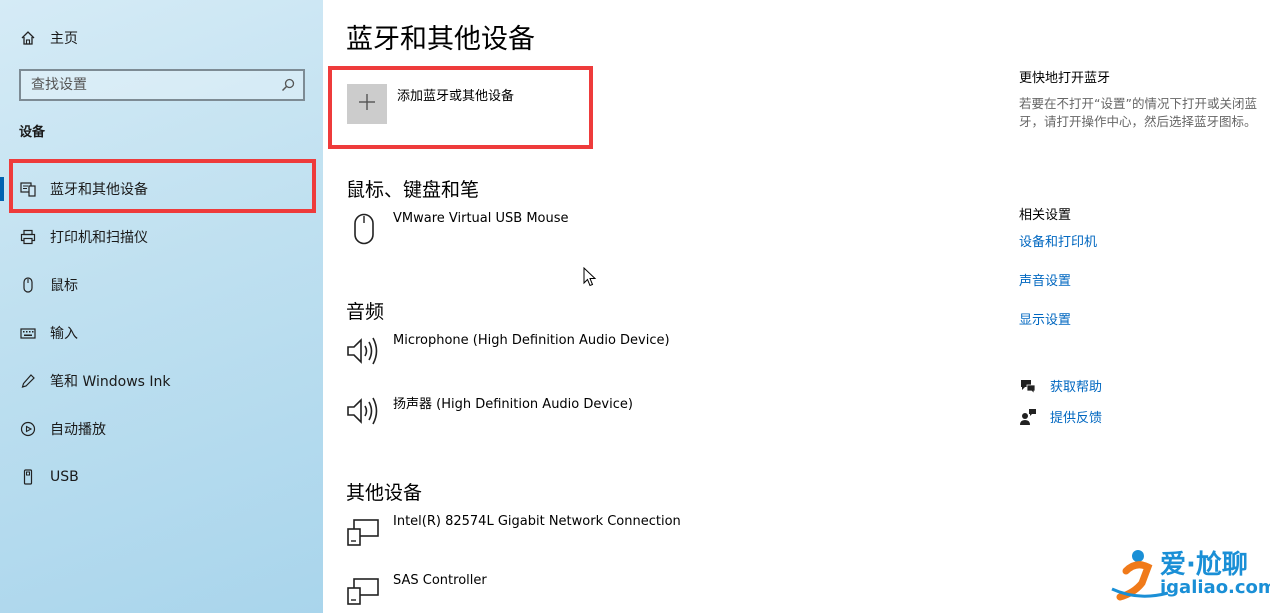 The image size is (1270, 613). I want to click on give-feedback-link: 提供反馈, so click(1060, 416).